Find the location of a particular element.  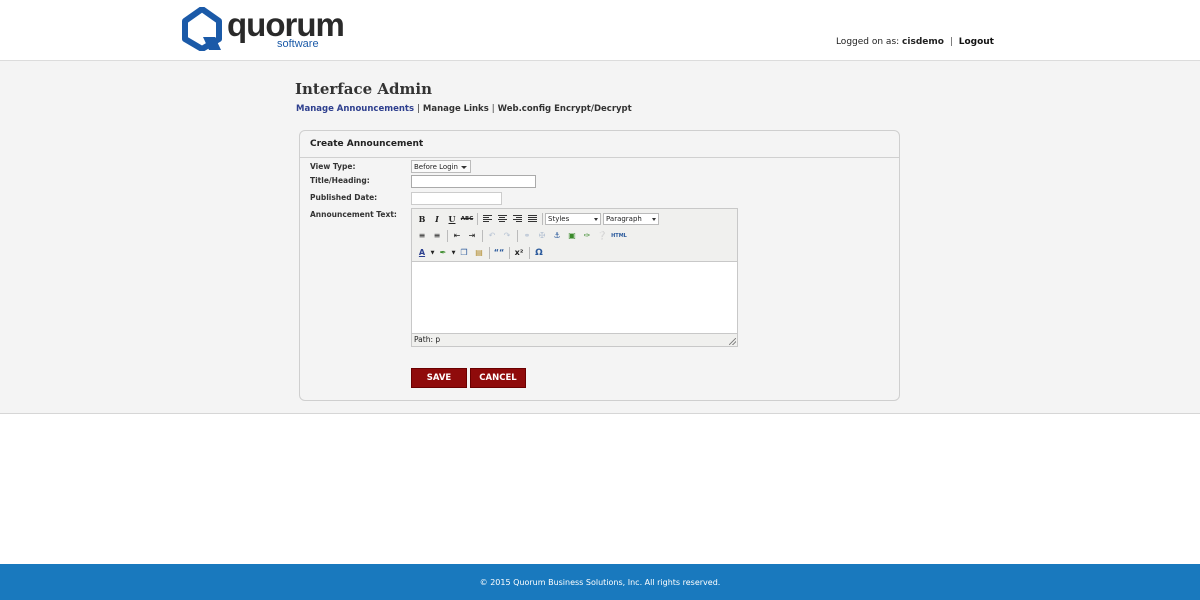

align-center-icon is located at coordinates (502, 218).